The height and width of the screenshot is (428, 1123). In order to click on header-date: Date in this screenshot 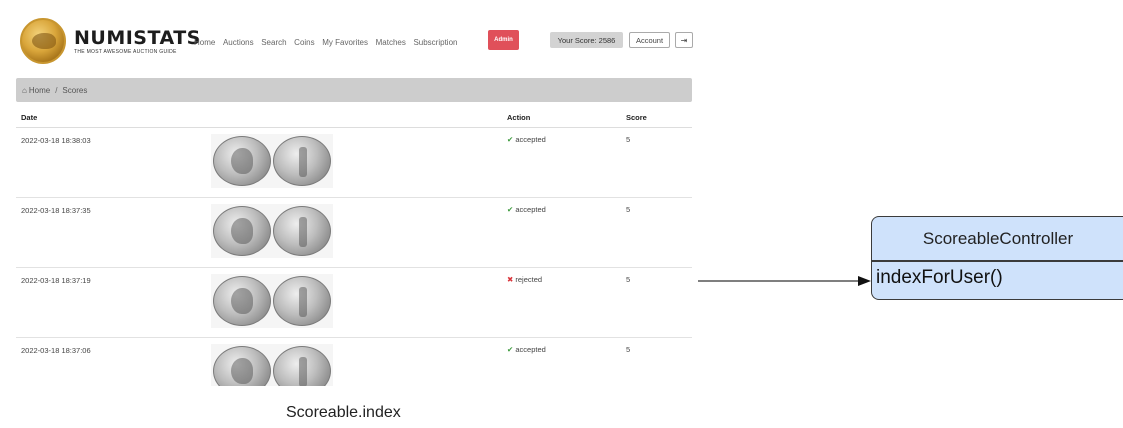, I will do `click(29, 117)`.